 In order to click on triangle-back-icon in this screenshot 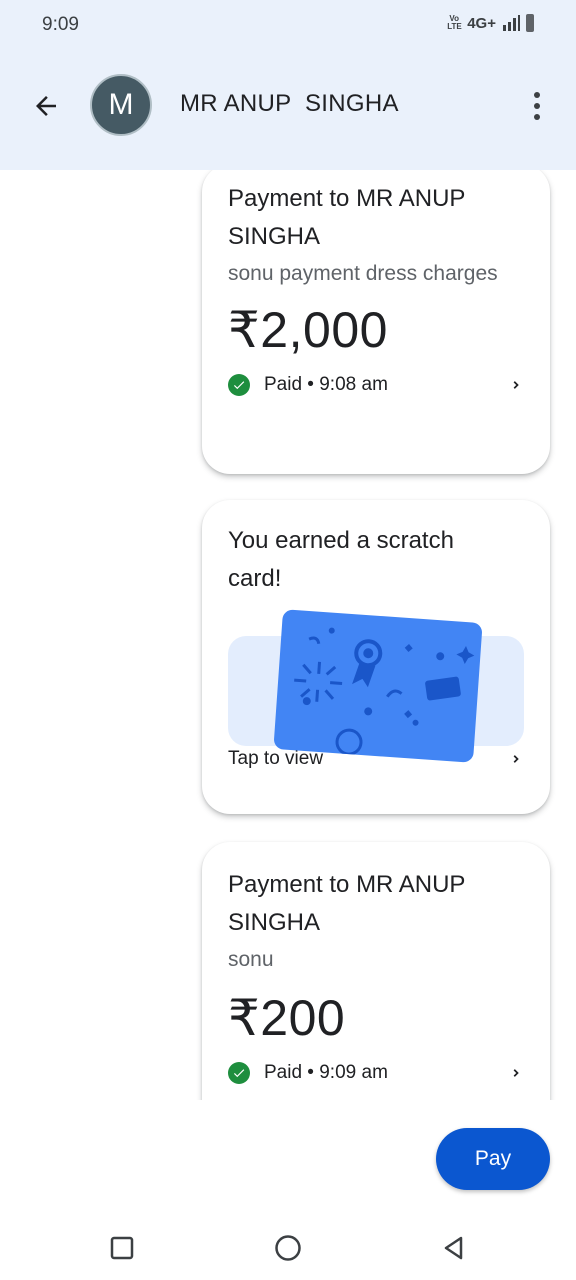, I will do `click(453, 1248)`.